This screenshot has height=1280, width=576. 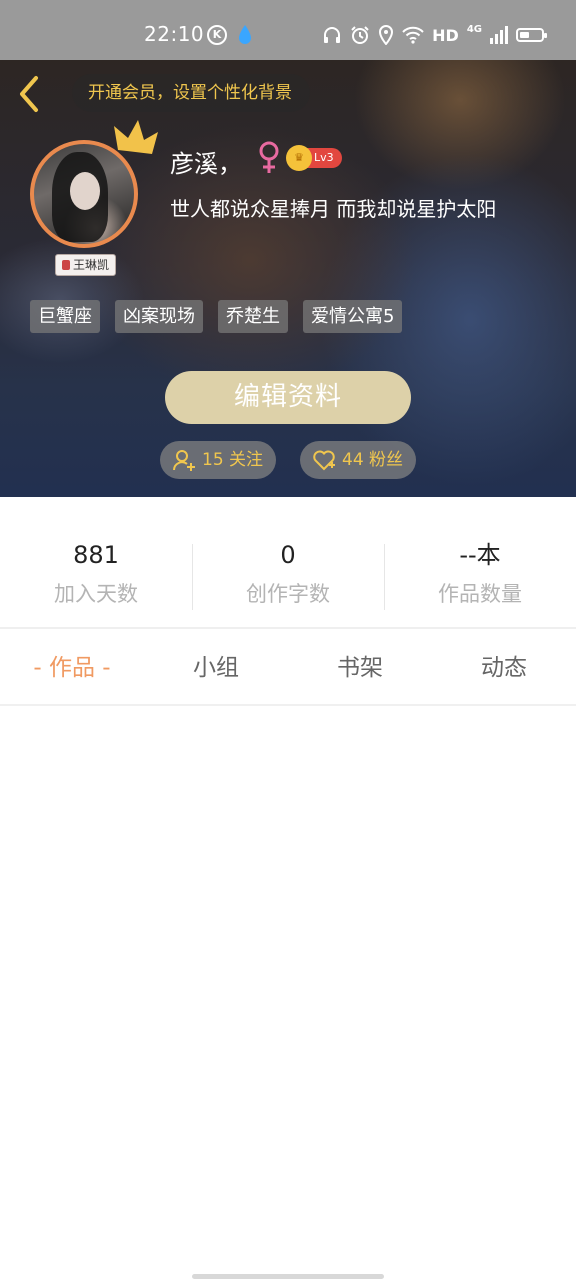 I want to click on tag-item: 爱情公寓5, so click(x=353, y=316).